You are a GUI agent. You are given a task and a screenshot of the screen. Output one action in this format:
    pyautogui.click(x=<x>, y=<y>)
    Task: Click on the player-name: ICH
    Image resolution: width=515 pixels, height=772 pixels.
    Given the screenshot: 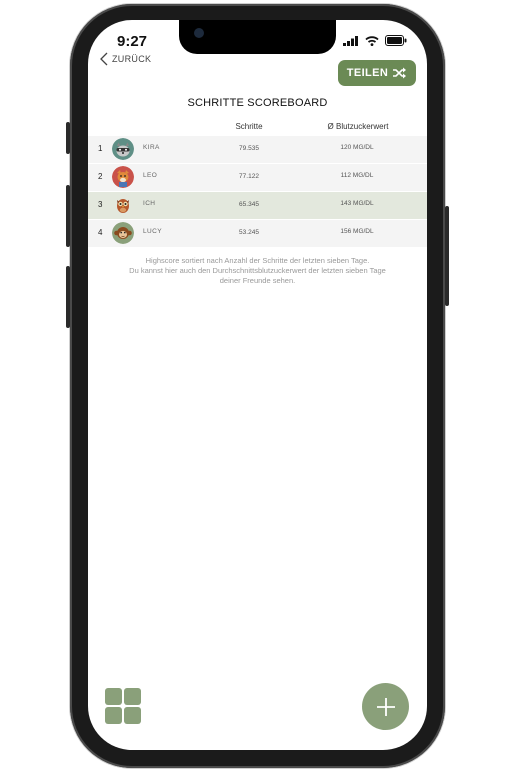 What is the action you would take?
    pyautogui.click(x=149, y=203)
    